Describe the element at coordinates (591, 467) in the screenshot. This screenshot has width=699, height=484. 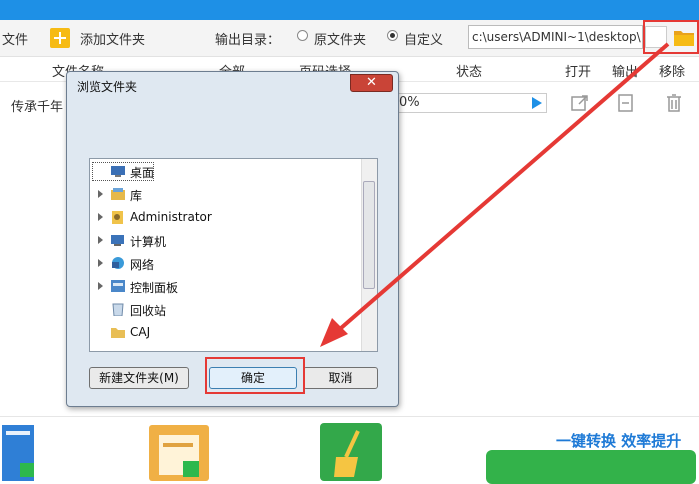
I see `convert-button` at that location.